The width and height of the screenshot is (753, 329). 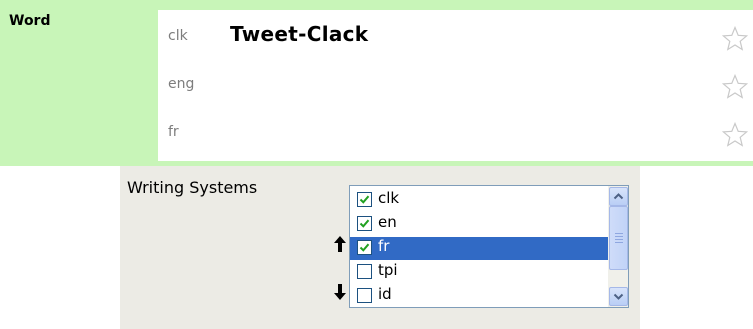 I want to click on word-row-clk: clk Tweet-Clack, so click(x=455, y=45).